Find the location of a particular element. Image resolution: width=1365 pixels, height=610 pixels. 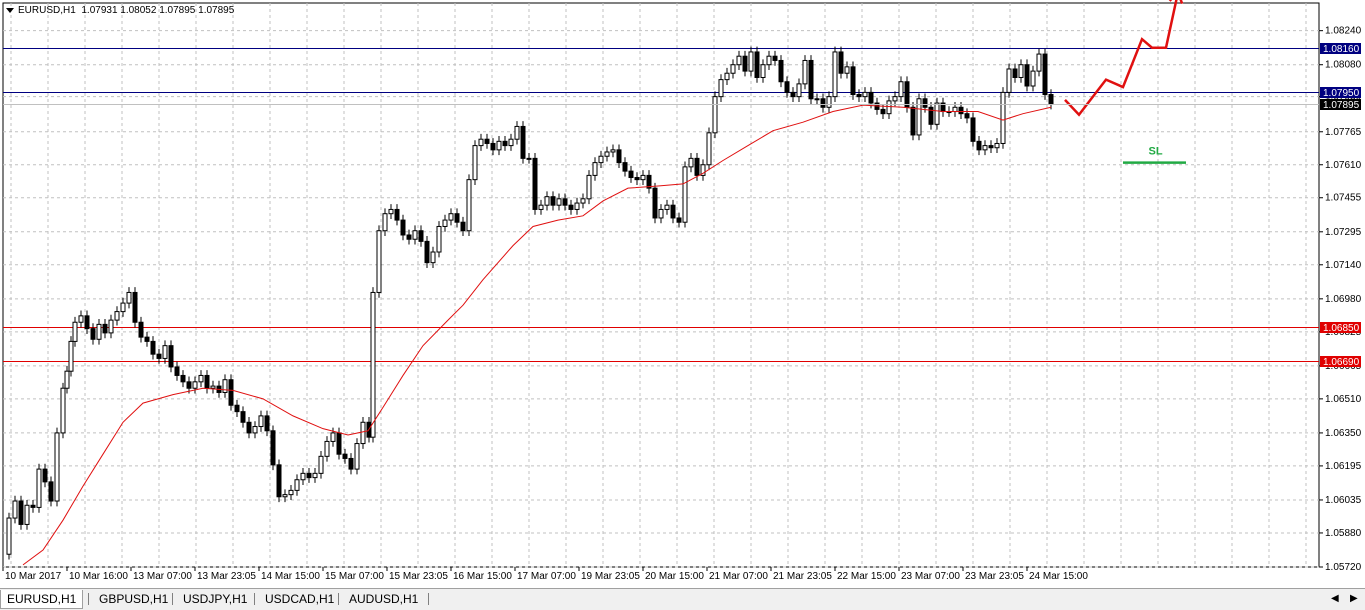

price-level-tag-label: 1.07950 is located at coordinates (1341, 93).